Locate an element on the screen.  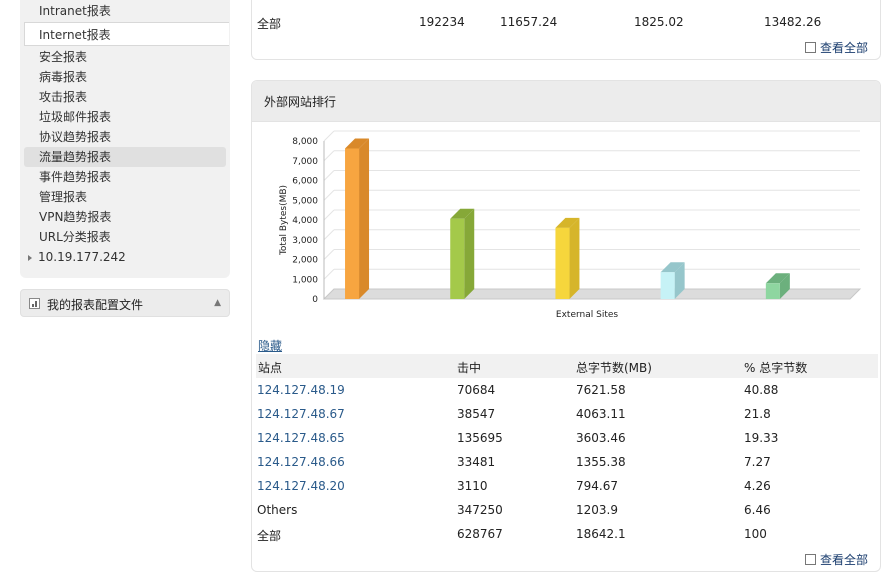
report-chart-icon is located at coordinates (34, 303).